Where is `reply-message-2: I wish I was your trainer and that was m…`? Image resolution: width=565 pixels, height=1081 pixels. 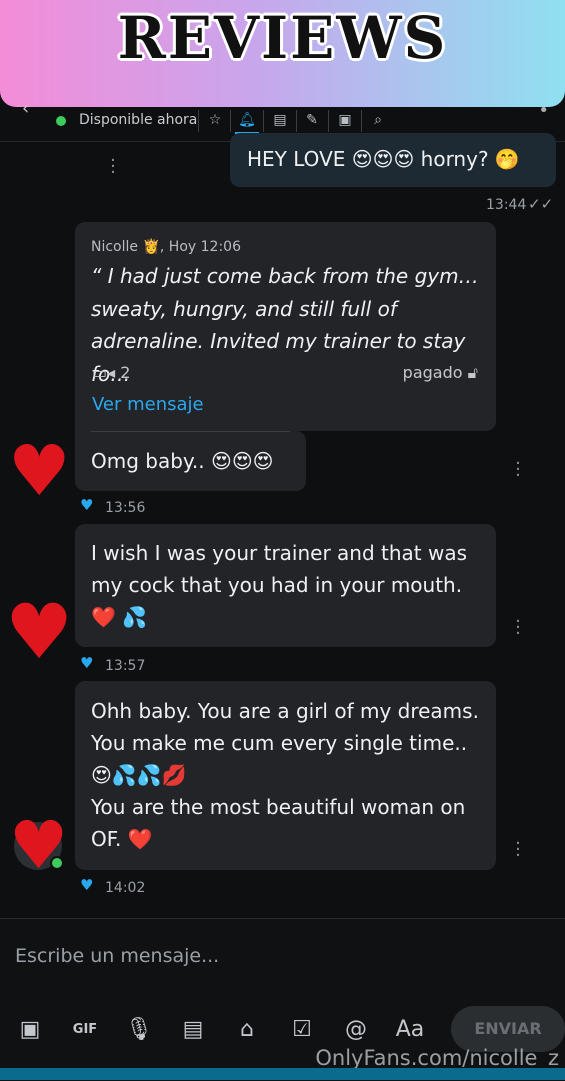
reply-message-2: I wish I was your trainer and that was m… is located at coordinates (285, 585).